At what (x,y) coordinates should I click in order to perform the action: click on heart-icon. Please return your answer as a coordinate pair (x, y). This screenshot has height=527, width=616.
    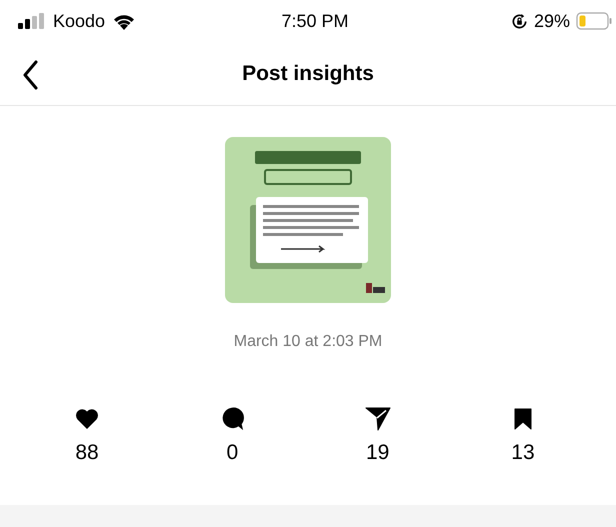
    Looking at the image, I should click on (87, 419).